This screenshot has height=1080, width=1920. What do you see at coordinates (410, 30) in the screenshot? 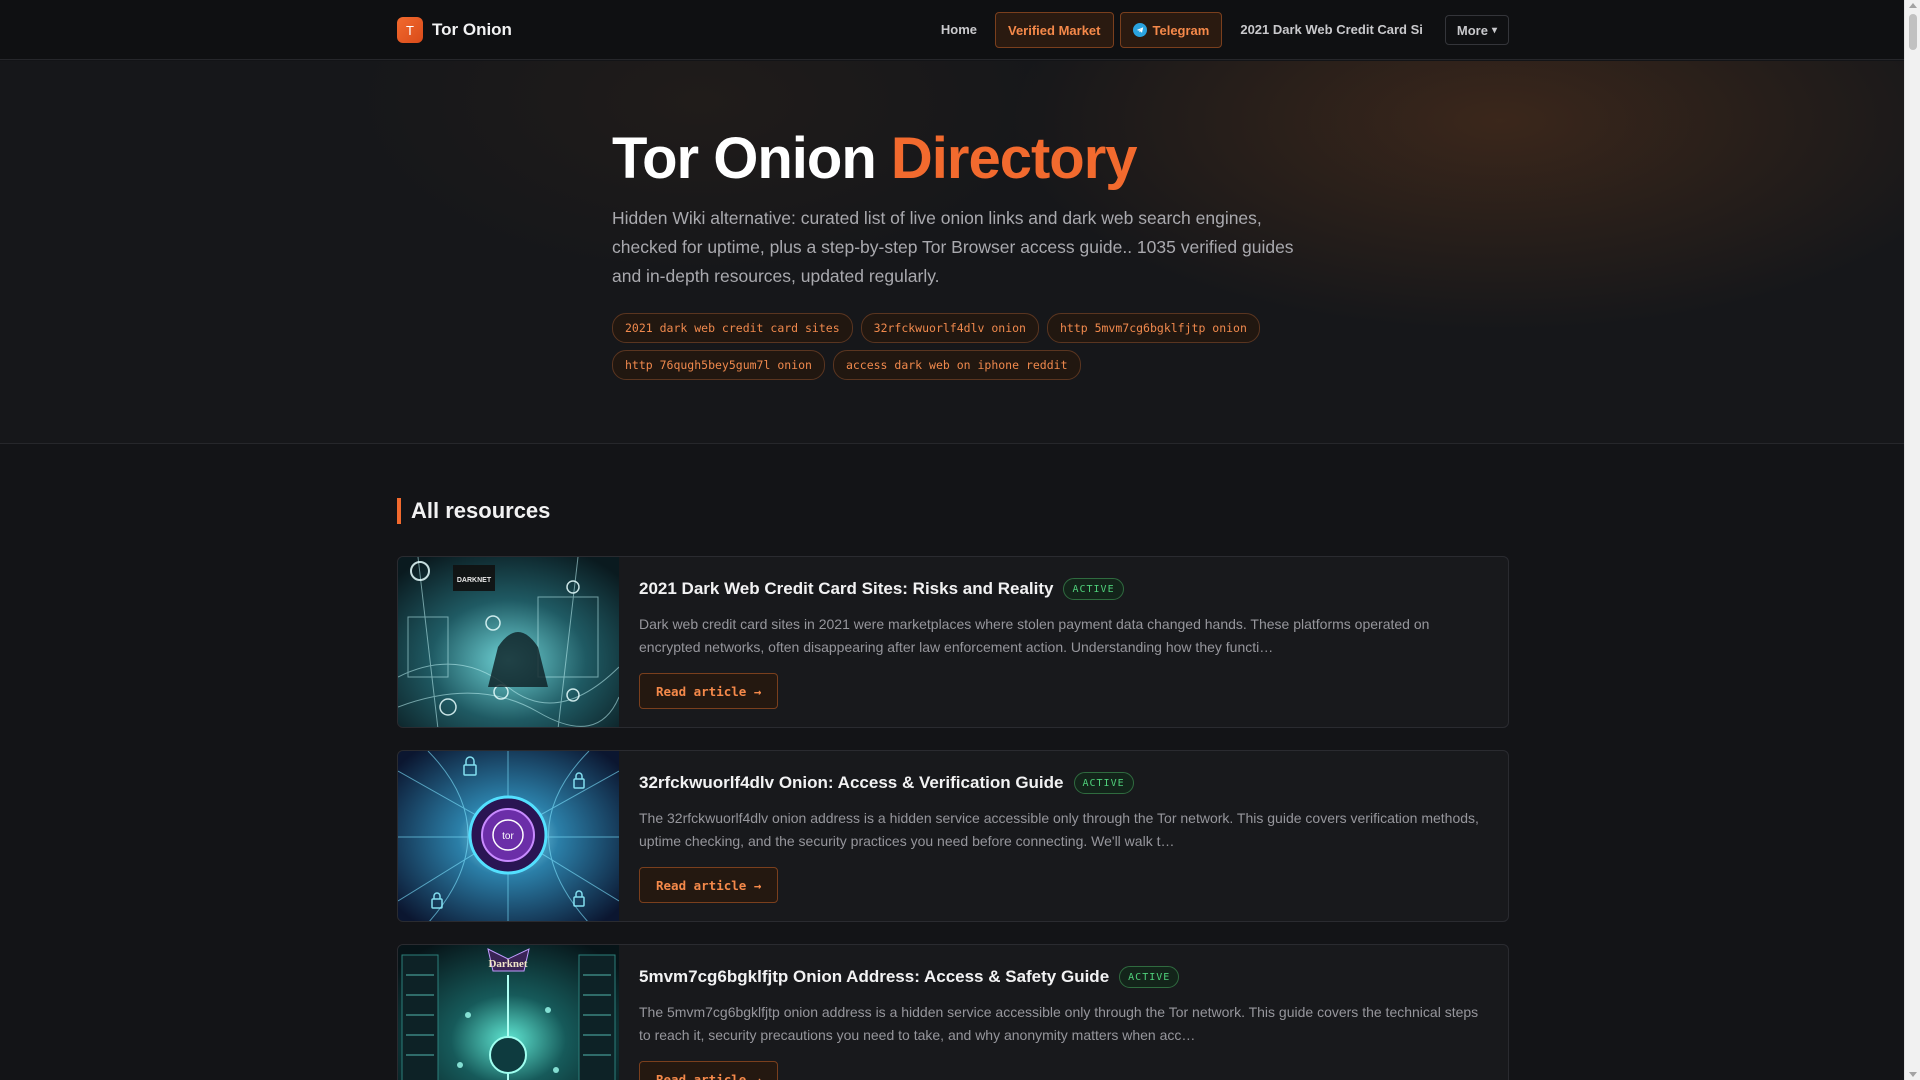
I see `brand-logo: T` at bounding box center [410, 30].